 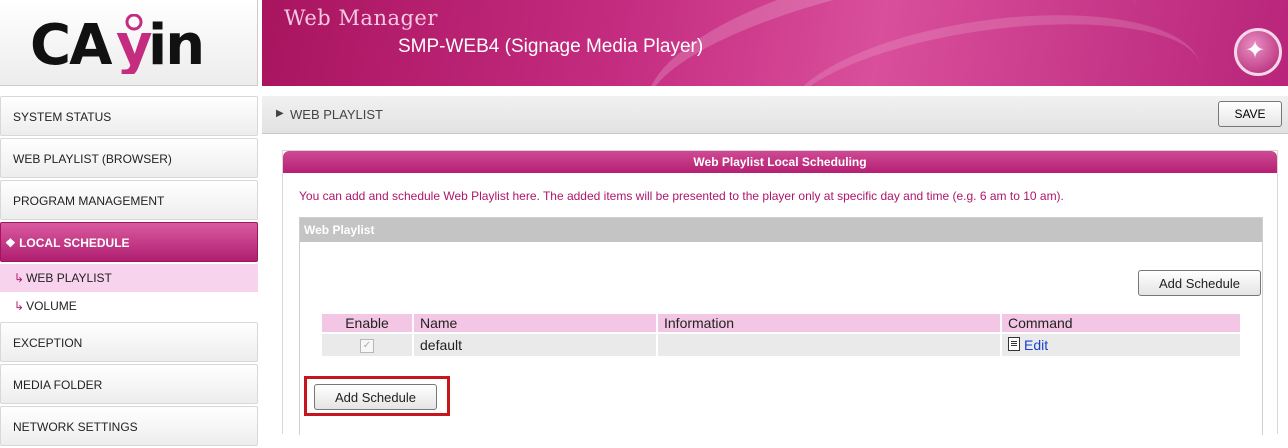 I want to click on command-cell: Edit, so click(x=1121, y=345).